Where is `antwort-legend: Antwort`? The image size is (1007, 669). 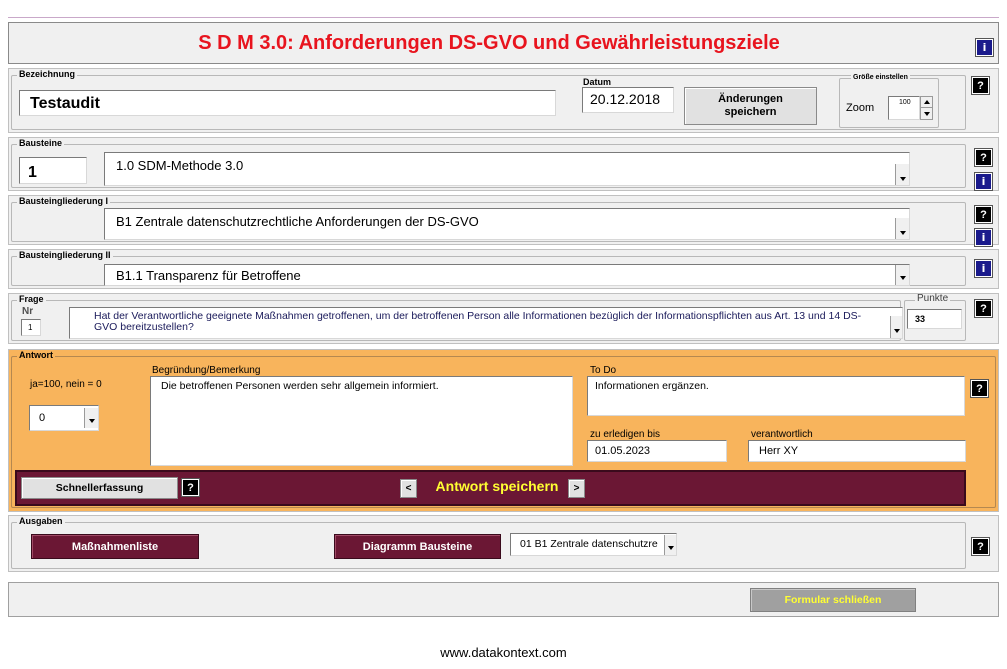 antwort-legend: Antwort is located at coordinates (36, 355).